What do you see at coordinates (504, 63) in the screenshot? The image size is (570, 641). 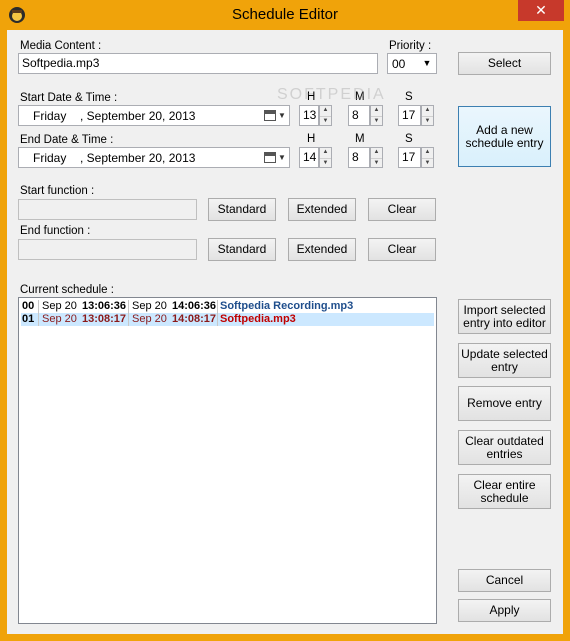 I see `select-button: Select` at bounding box center [504, 63].